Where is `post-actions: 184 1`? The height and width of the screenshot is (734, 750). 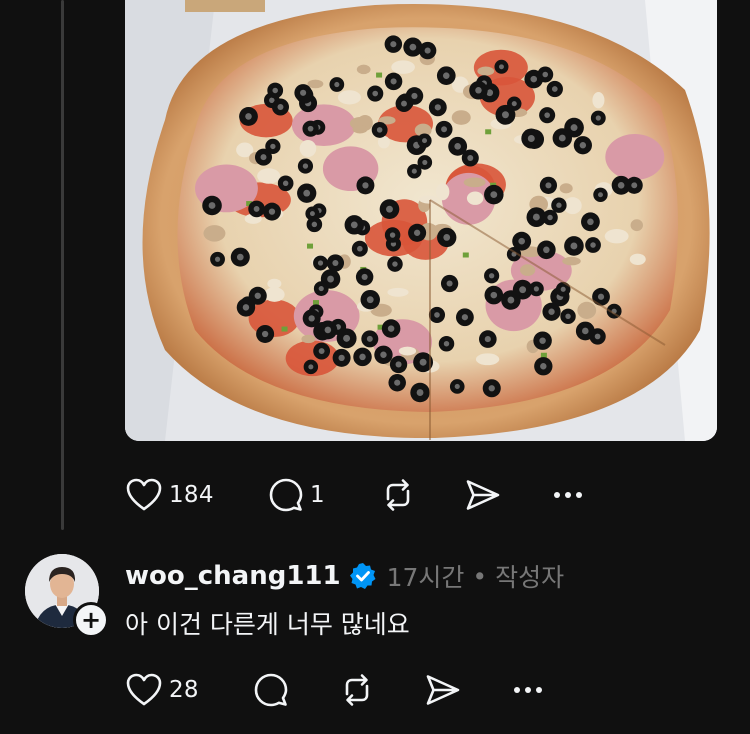 post-actions: 184 1 is located at coordinates (354, 495).